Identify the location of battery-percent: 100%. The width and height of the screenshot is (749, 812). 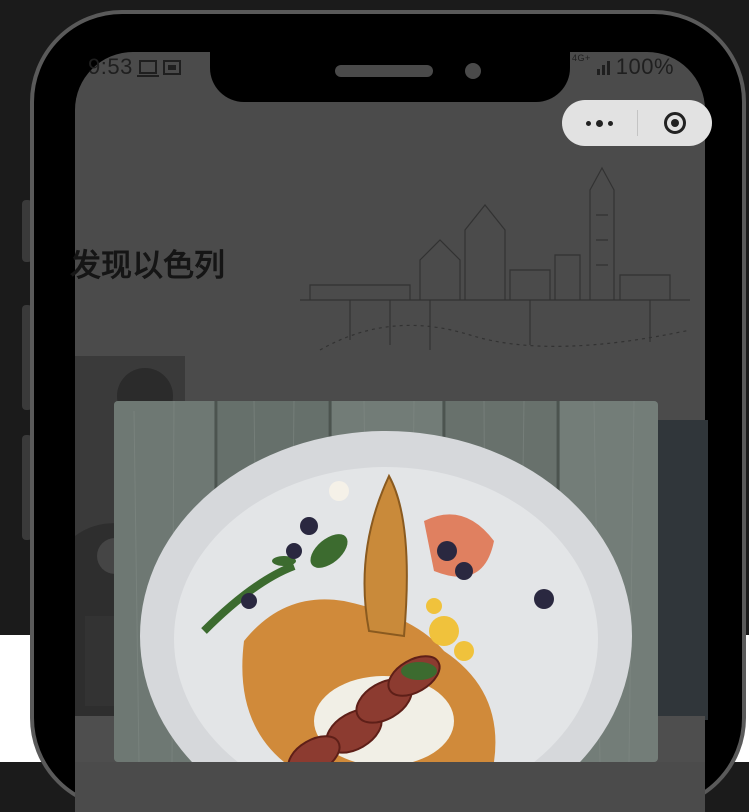
(645, 66).